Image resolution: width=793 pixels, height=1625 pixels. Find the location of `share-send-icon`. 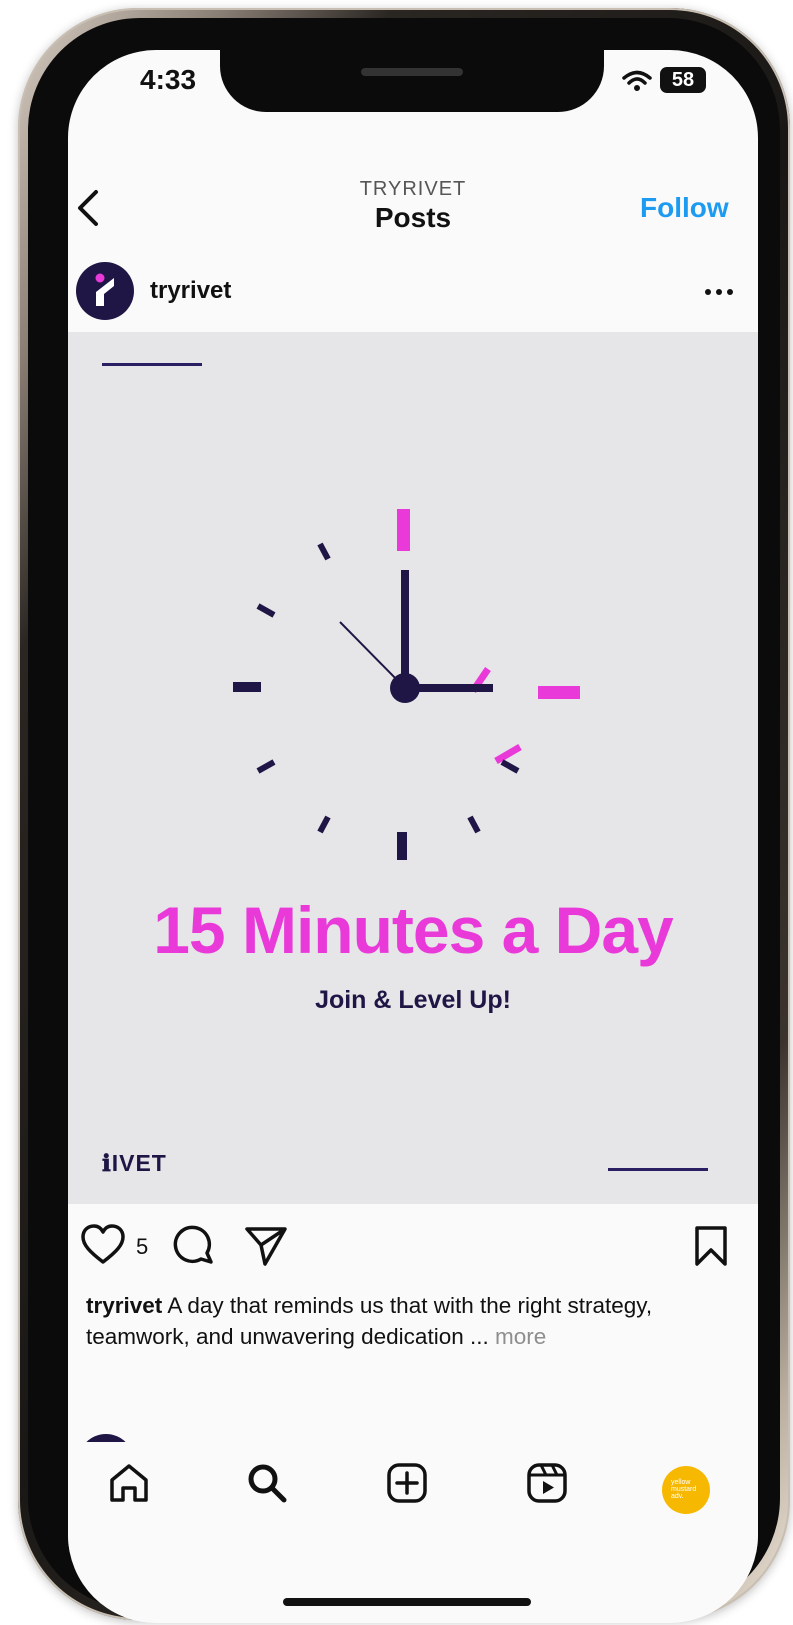

share-send-icon is located at coordinates (266, 1246).